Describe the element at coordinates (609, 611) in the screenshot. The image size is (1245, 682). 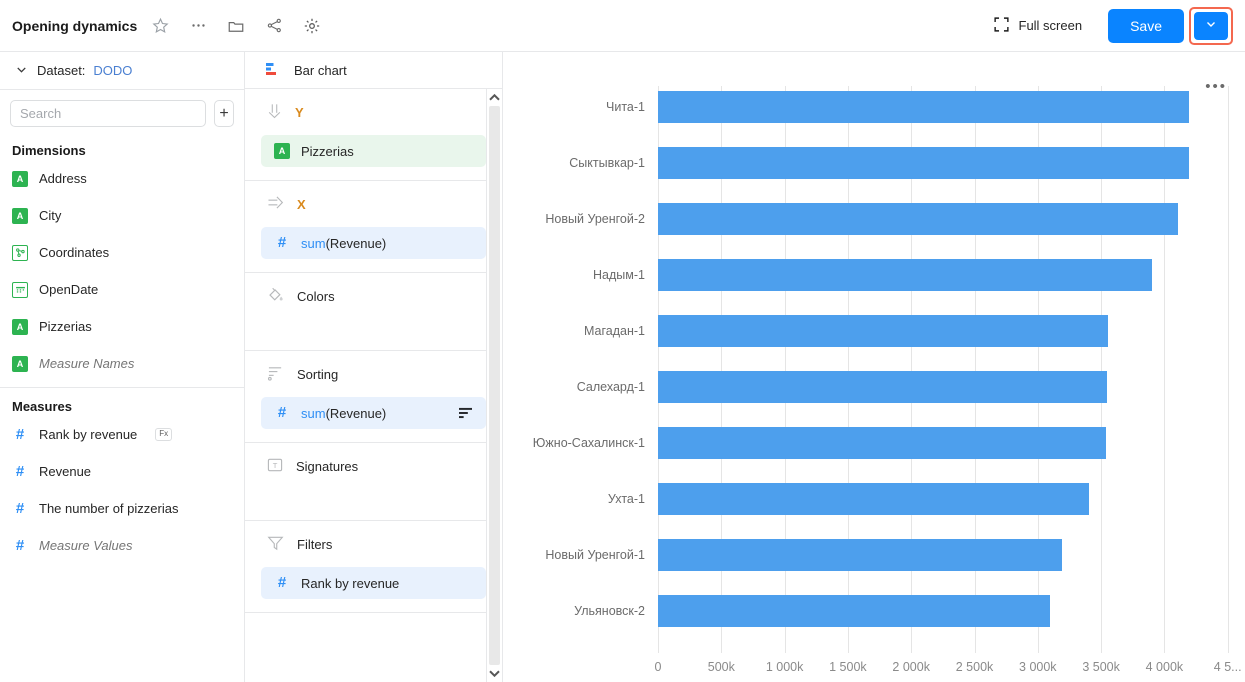
I see `y-axis-label: Ульяновск-2` at that location.